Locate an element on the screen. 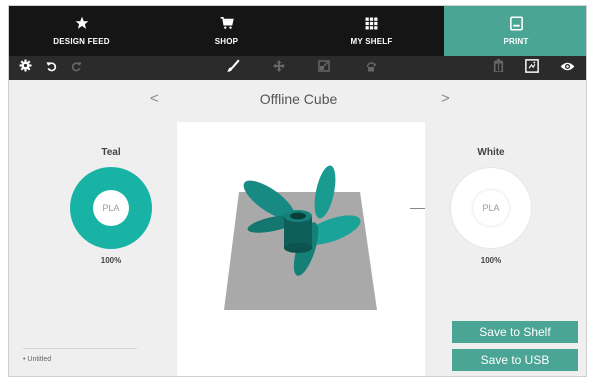  eye-icon is located at coordinates (567, 68).